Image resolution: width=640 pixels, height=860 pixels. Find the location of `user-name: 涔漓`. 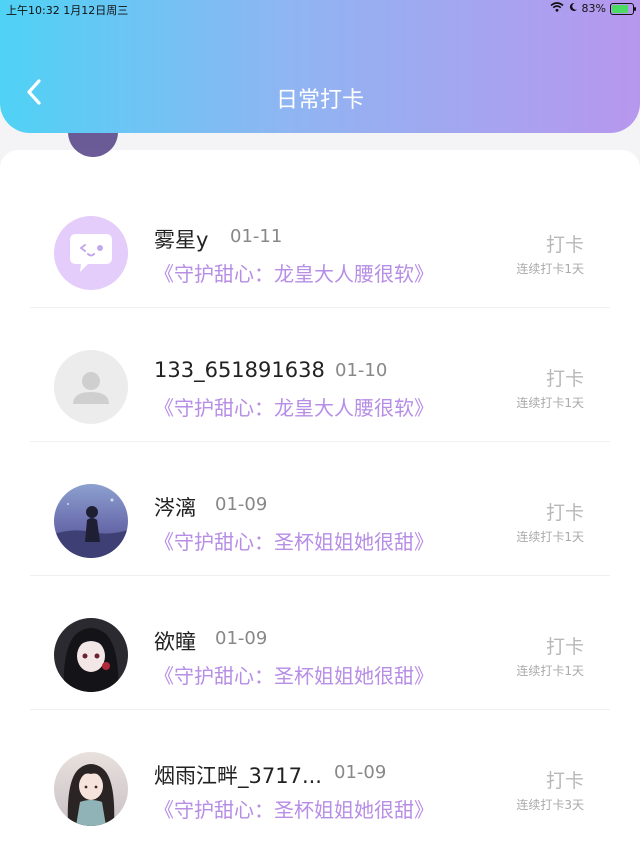

user-name: 涔漓 is located at coordinates (175, 508).